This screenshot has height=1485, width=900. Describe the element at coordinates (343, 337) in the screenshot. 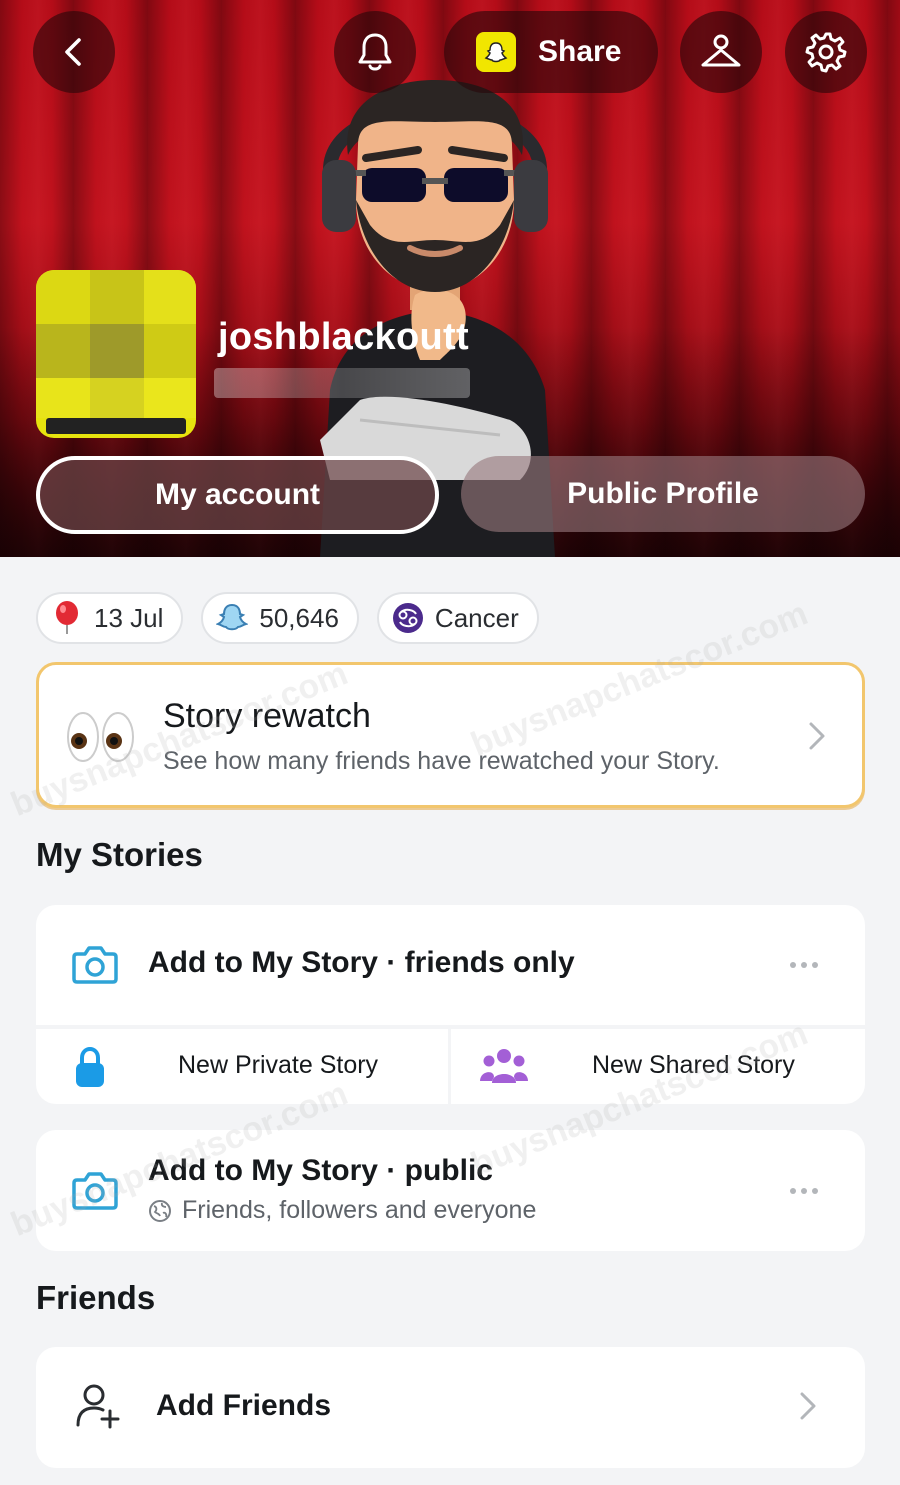

I see `username: joshblackoutt` at that location.